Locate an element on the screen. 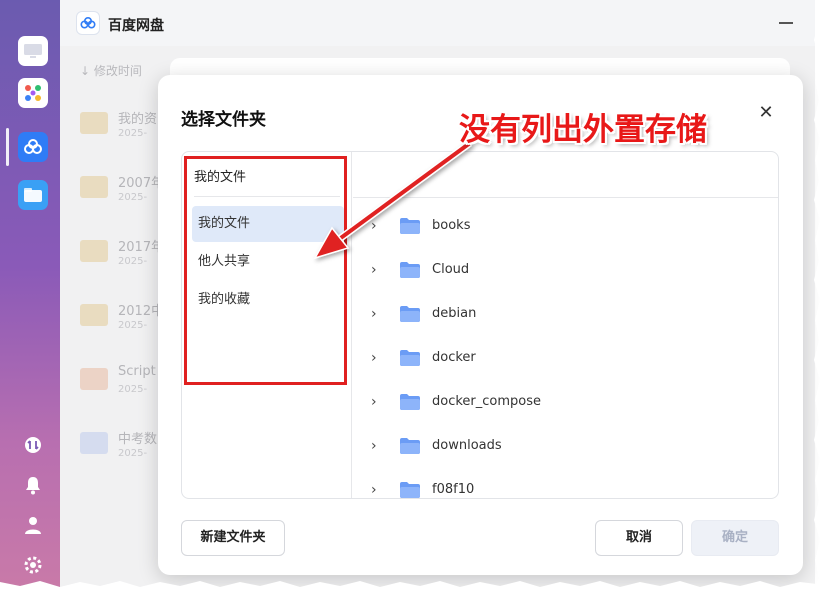  folder-name: books is located at coordinates (451, 225).